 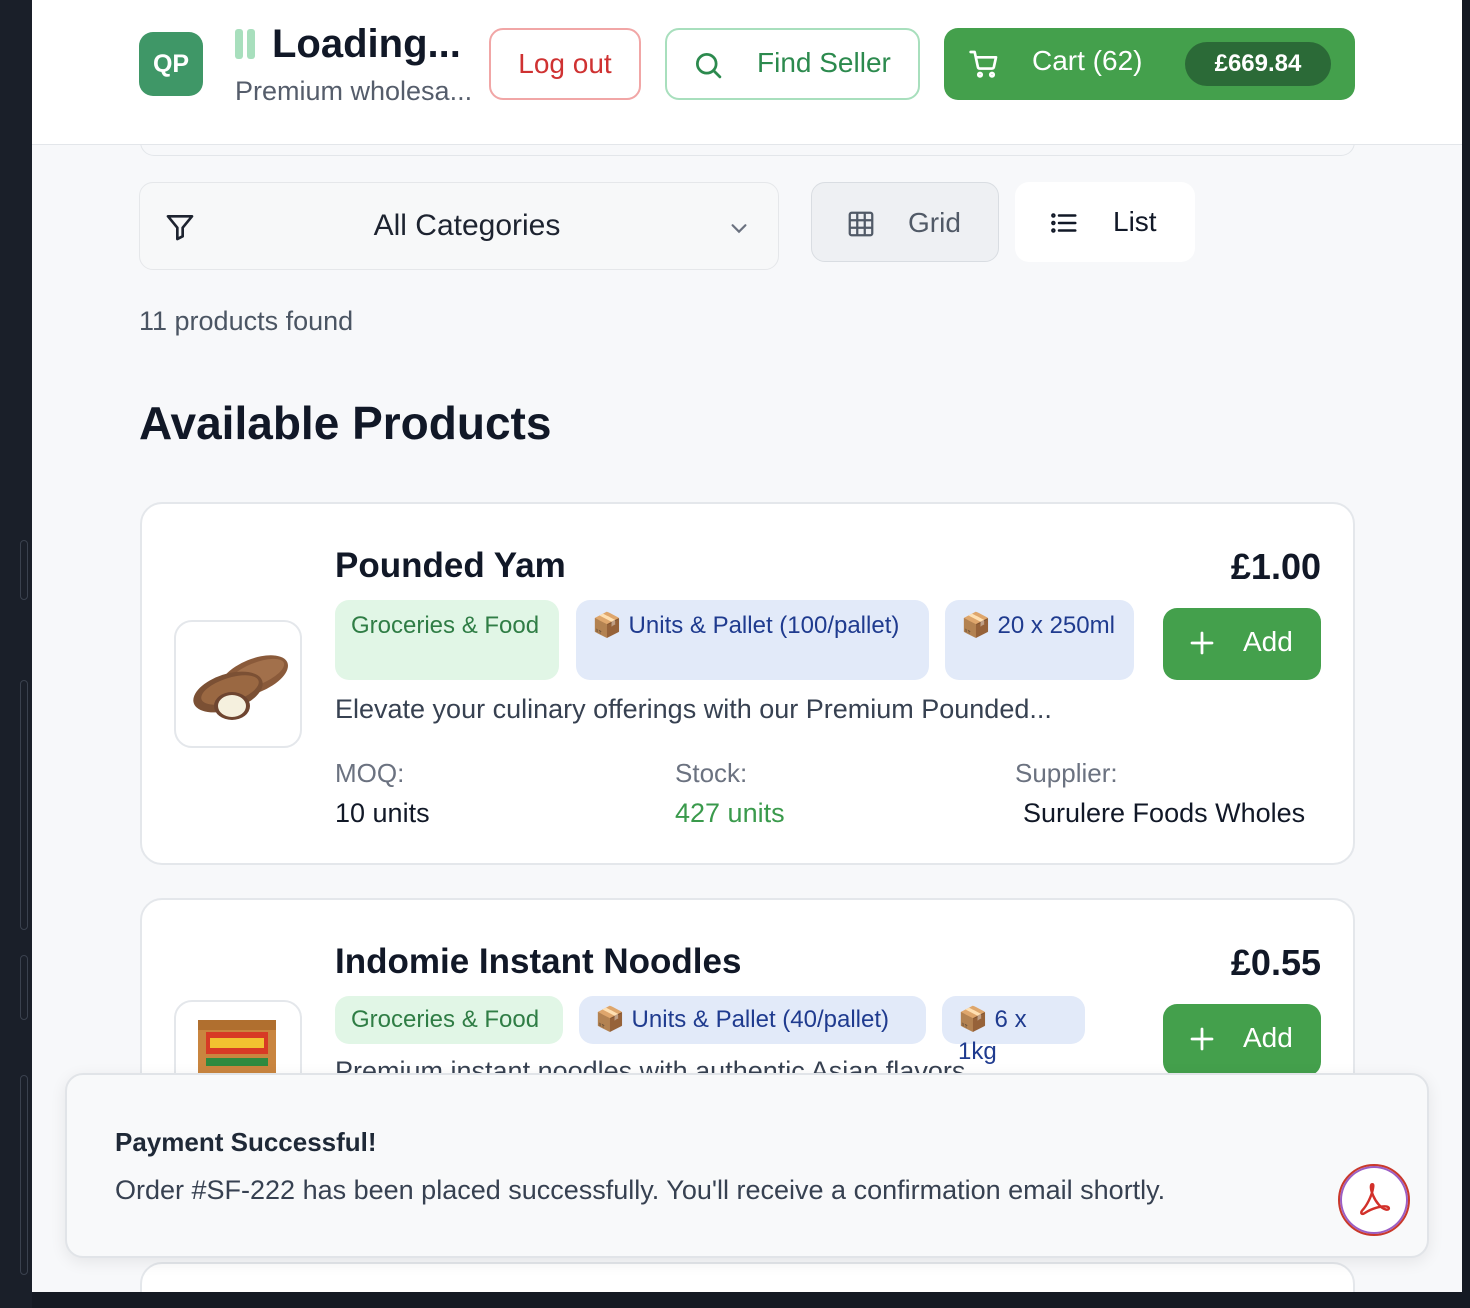 I want to click on cart-label: Cart (62), so click(x=1087, y=60).